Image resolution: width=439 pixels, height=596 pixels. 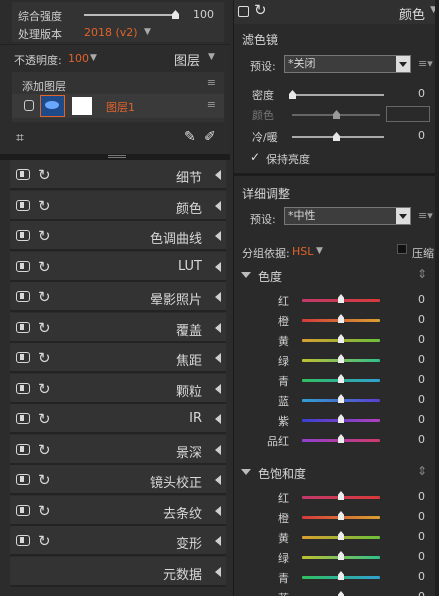 What do you see at coordinates (118, 236) in the screenshot?
I see `tool-panel-row: ↻ 色调曲线` at bounding box center [118, 236].